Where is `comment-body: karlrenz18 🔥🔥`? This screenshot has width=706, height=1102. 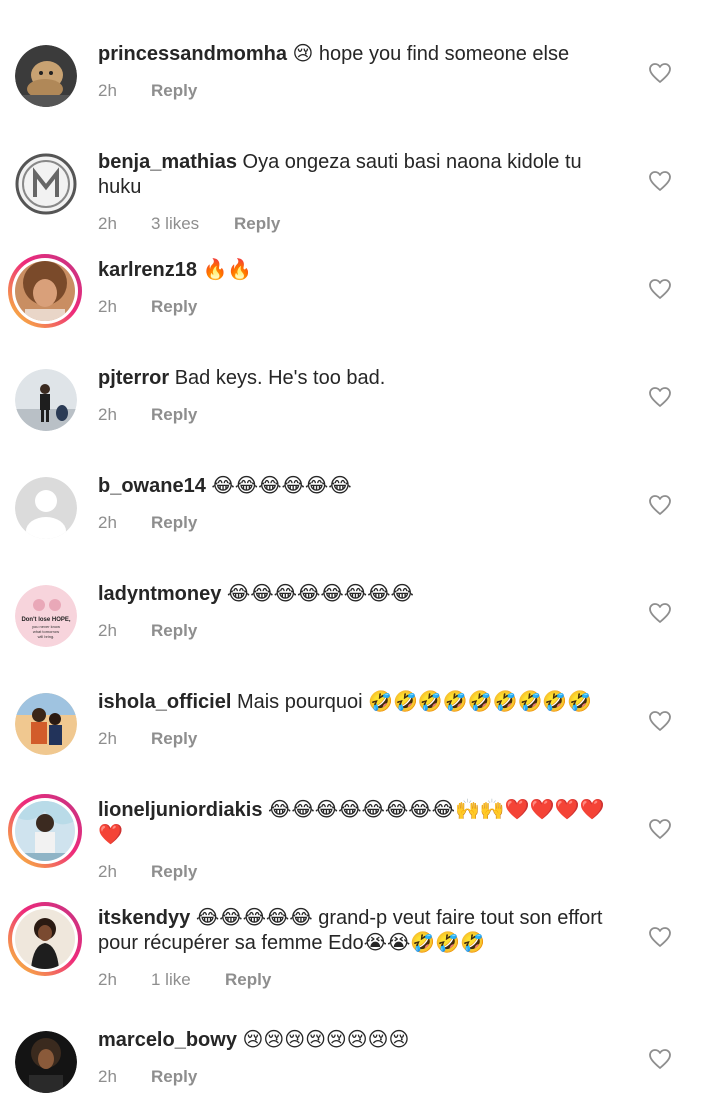
comment-body: karlrenz18 🔥🔥 is located at coordinates (363, 270).